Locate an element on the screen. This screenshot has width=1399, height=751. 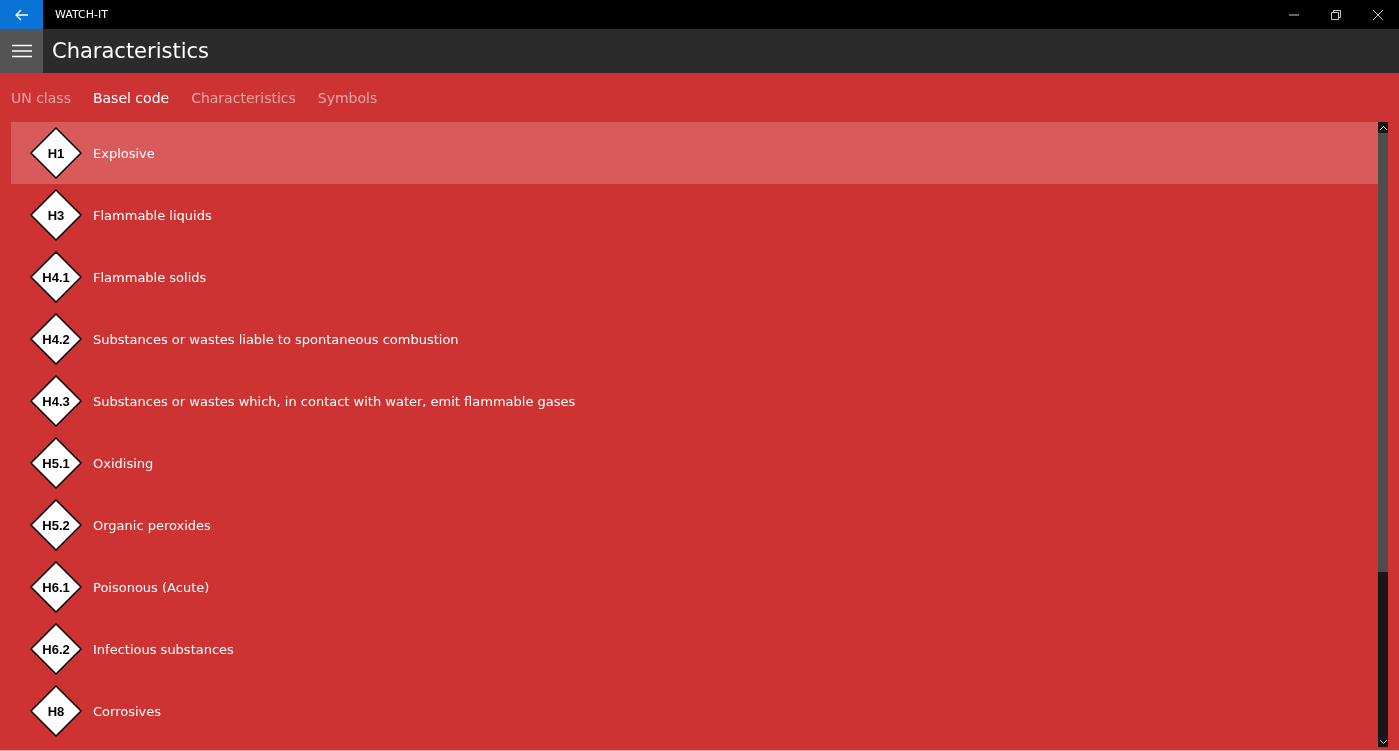
hazard-diamond-badge: H3 is located at coordinates (56, 215).